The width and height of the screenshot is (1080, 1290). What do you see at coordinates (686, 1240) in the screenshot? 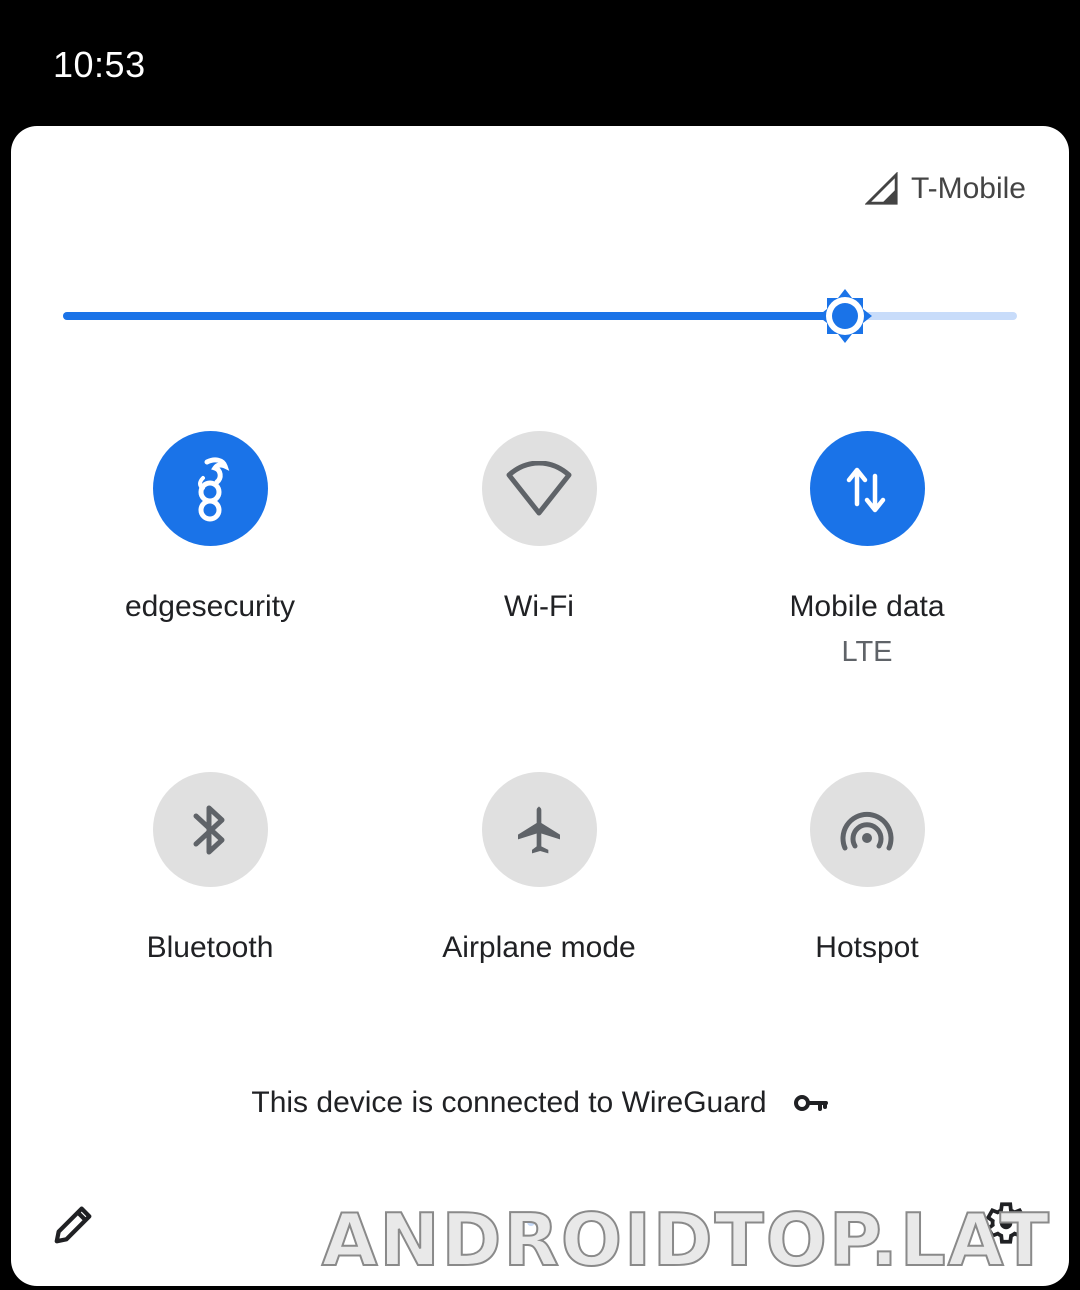
I see `watermark: ANDROIDTOP.LAT` at bounding box center [686, 1240].